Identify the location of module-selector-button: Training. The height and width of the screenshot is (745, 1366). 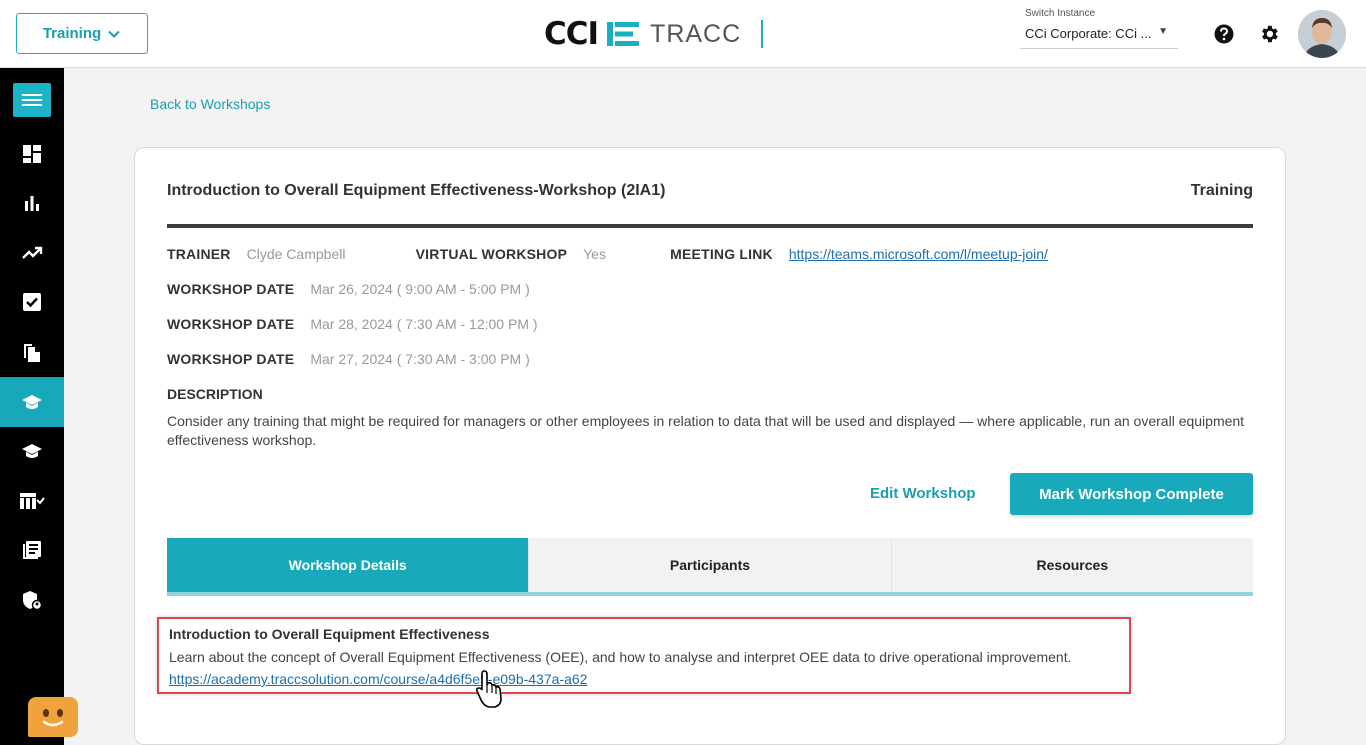
(82, 33).